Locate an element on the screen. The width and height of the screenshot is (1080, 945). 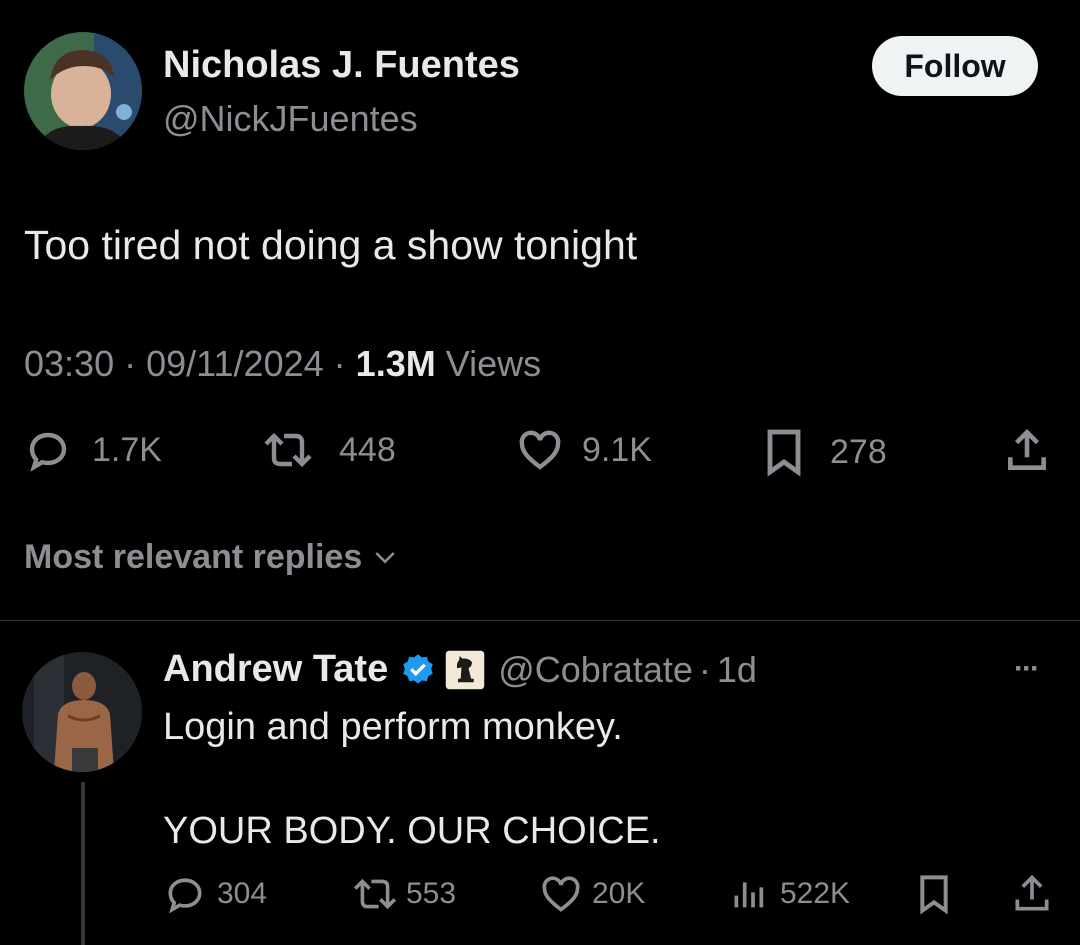
bookmark-count: 278 is located at coordinates (858, 451).